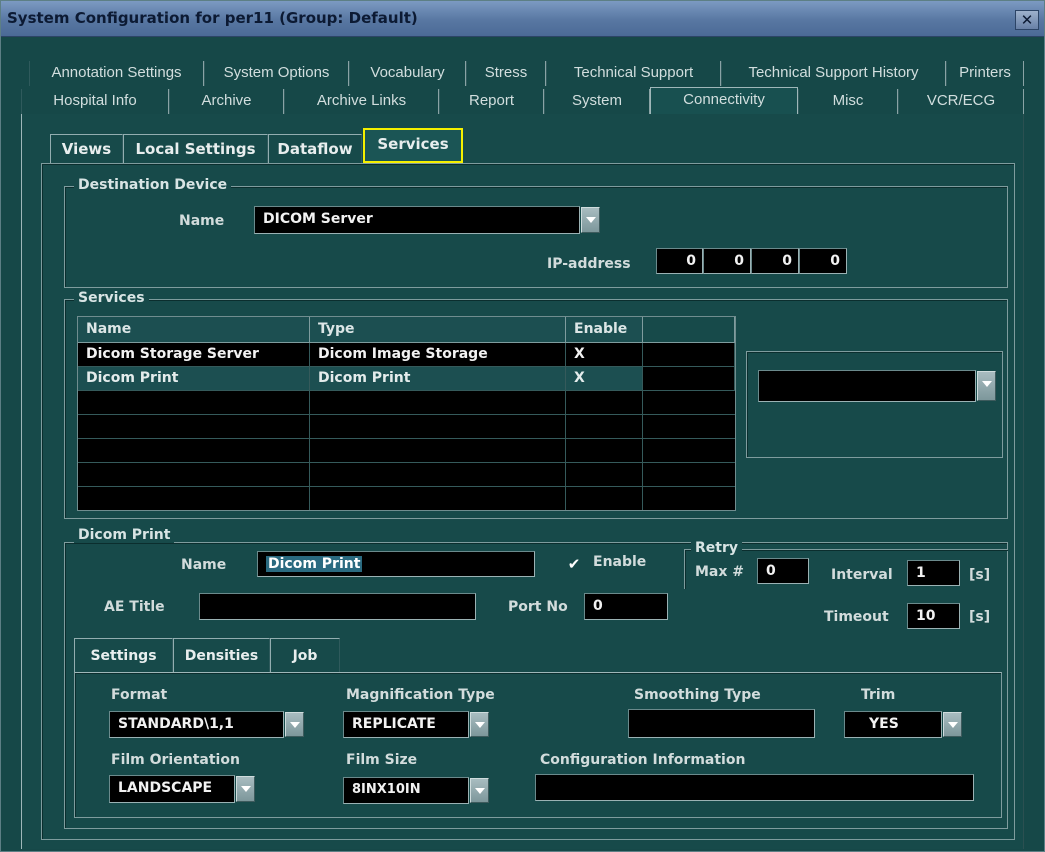  I want to click on trim-label: Trim, so click(878, 695).